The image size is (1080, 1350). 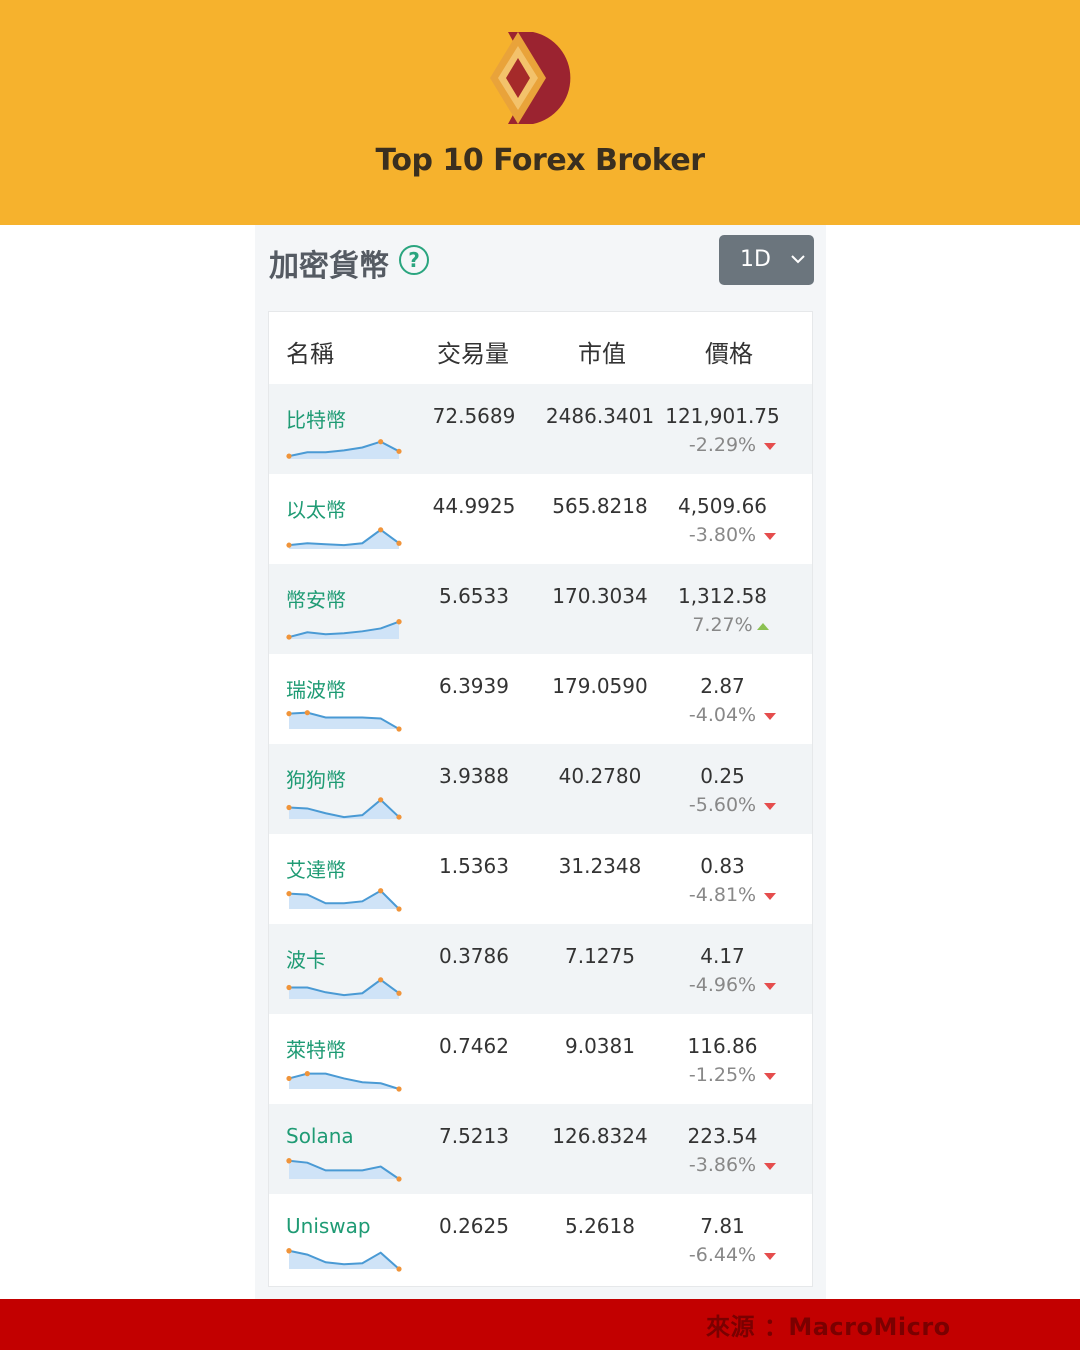 What do you see at coordinates (306, 958) in the screenshot?
I see `coin-name-link: 波卡` at bounding box center [306, 958].